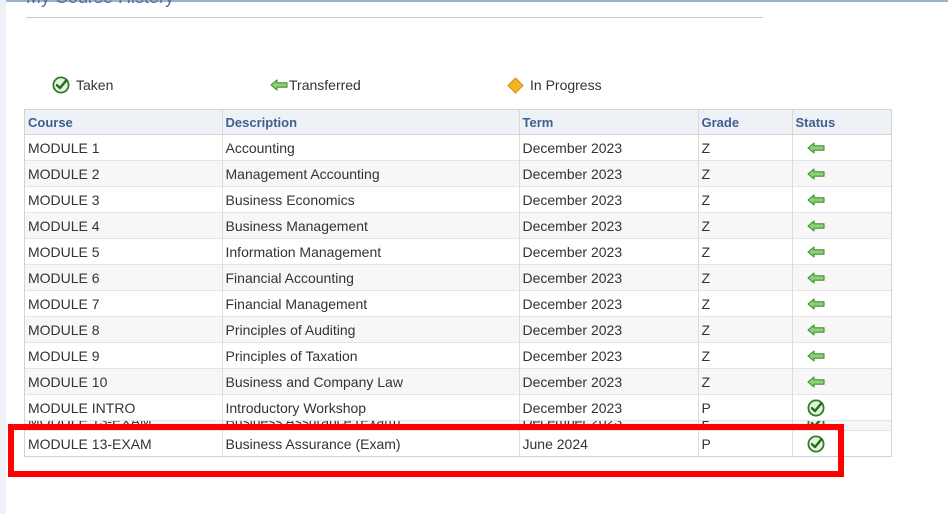 The height and width of the screenshot is (514, 948). What do you see at coordinates (370, 407) in the screenshot?
I see `description-cell: Introductory Workshop` at bounding box center [370, 407].